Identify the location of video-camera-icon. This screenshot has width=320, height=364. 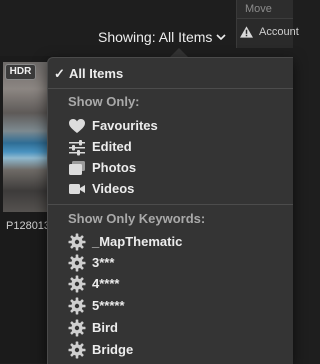
(77, 189).